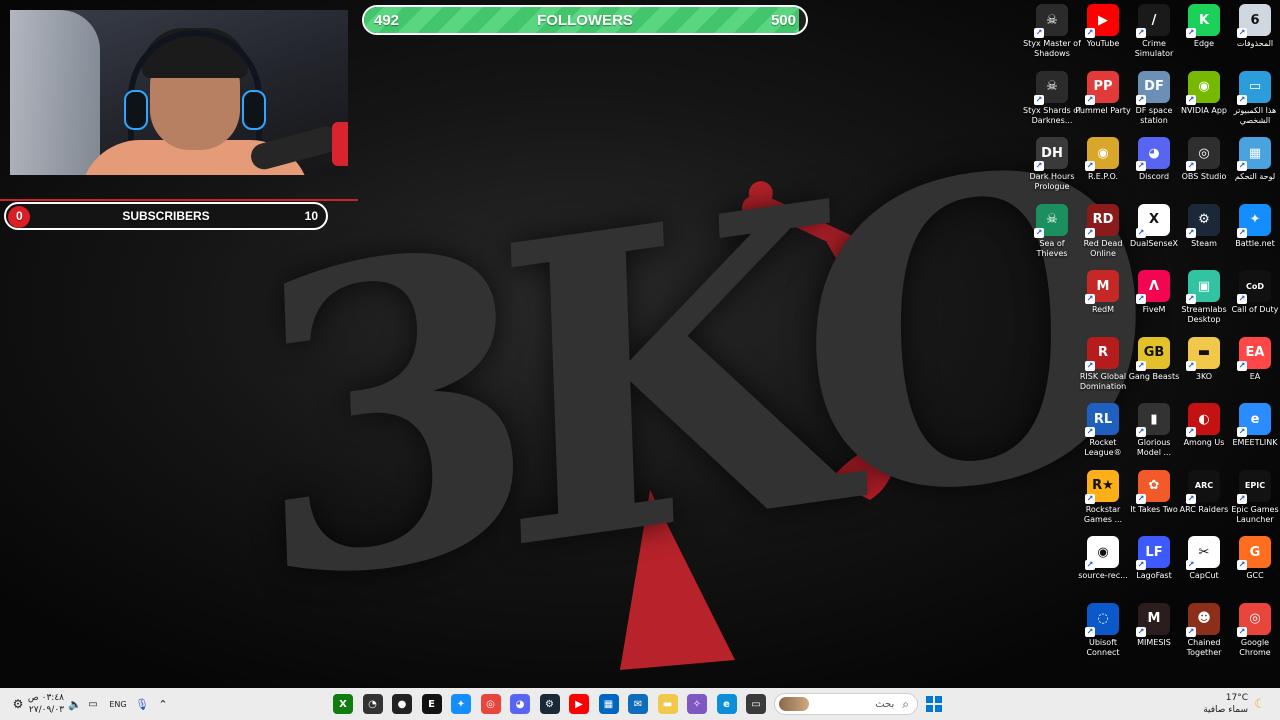 This screenshot has width=1280, height=720. I want to click on it-takes-two-icon: ✿ ↗, so click(1153, 486).